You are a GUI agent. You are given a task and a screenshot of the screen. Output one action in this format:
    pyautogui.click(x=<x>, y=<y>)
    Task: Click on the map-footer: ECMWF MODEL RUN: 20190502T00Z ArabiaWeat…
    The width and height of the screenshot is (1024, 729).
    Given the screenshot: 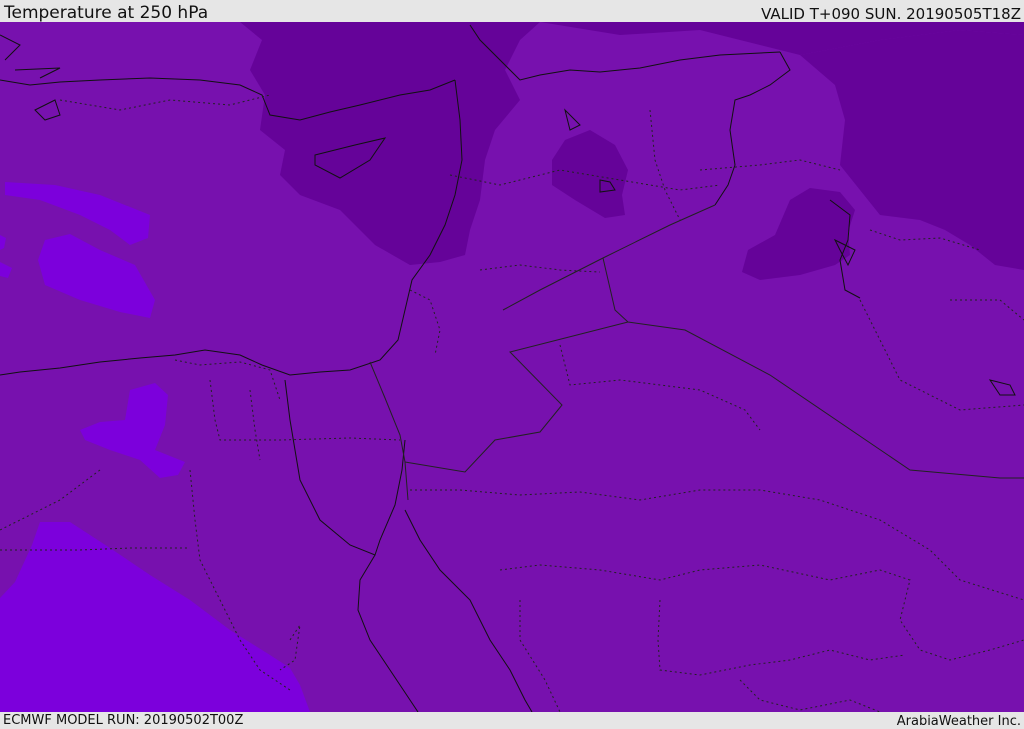 What is the action you would take?
    pyautogui.click(x=512, y=720)
    